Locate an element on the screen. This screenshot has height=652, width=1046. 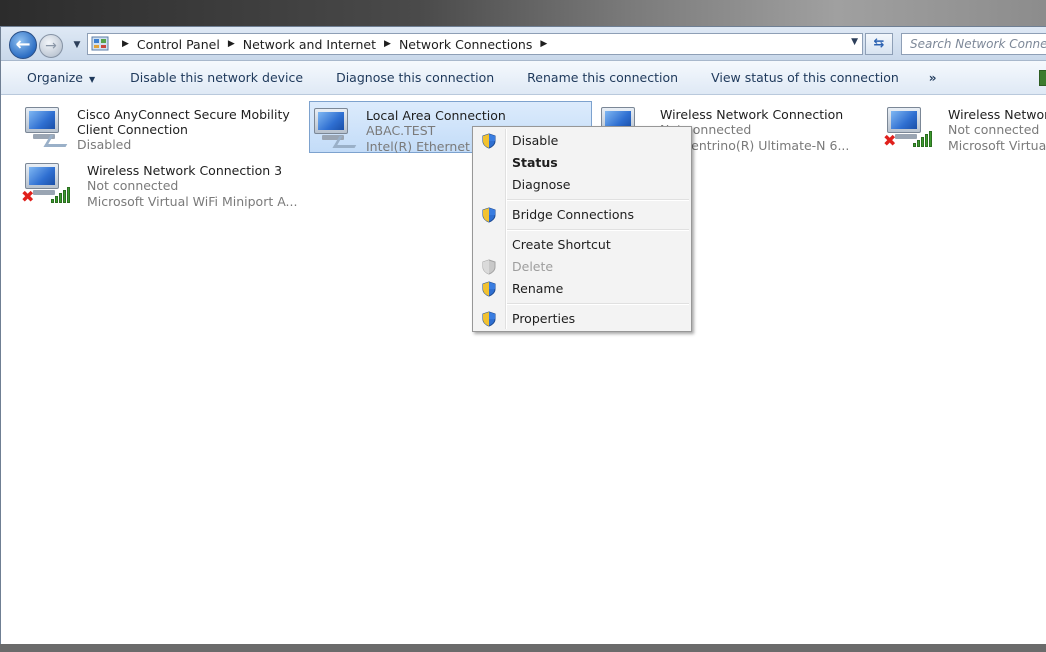
connection-device: Microsoft Virtua is located at coordinates (997, 145).